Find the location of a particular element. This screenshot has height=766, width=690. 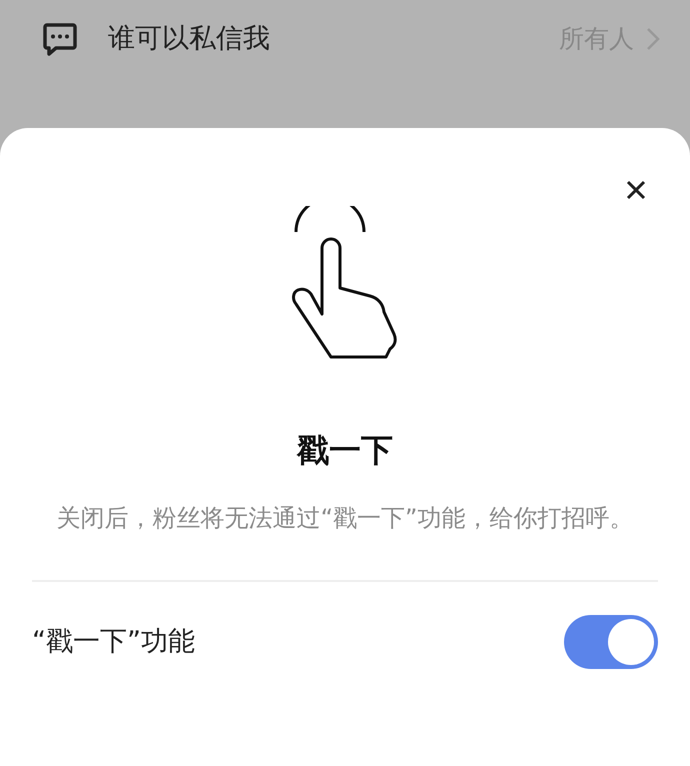

toggle-label: “戳一下”功能 is located at coordinates (113, 641).